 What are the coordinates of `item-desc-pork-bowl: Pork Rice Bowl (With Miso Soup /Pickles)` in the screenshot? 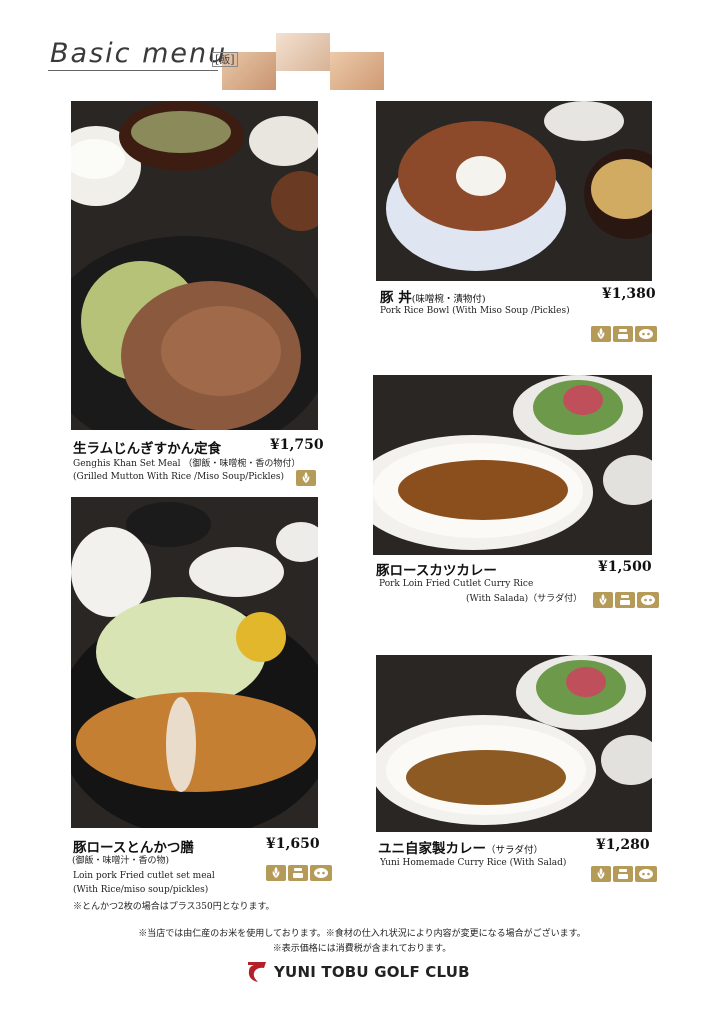 It's located at (475, 311).